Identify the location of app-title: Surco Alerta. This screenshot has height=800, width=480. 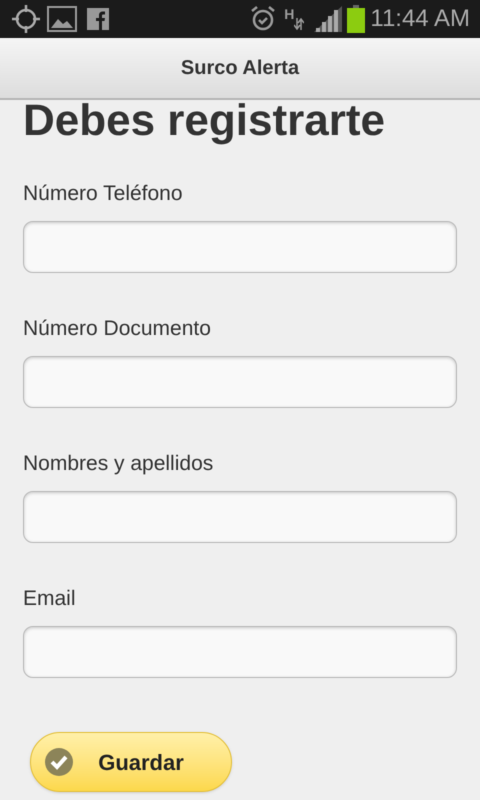
(240, 68).